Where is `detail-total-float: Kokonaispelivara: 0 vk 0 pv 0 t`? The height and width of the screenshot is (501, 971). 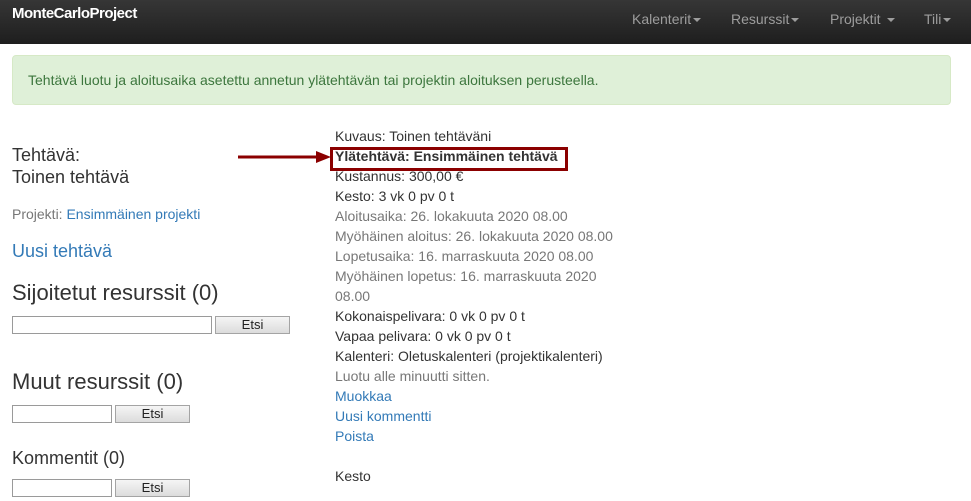 detail-total-float: Kokonaispelivara: 0 vk 0 pv 0 t is located at coordinates (430, 316).